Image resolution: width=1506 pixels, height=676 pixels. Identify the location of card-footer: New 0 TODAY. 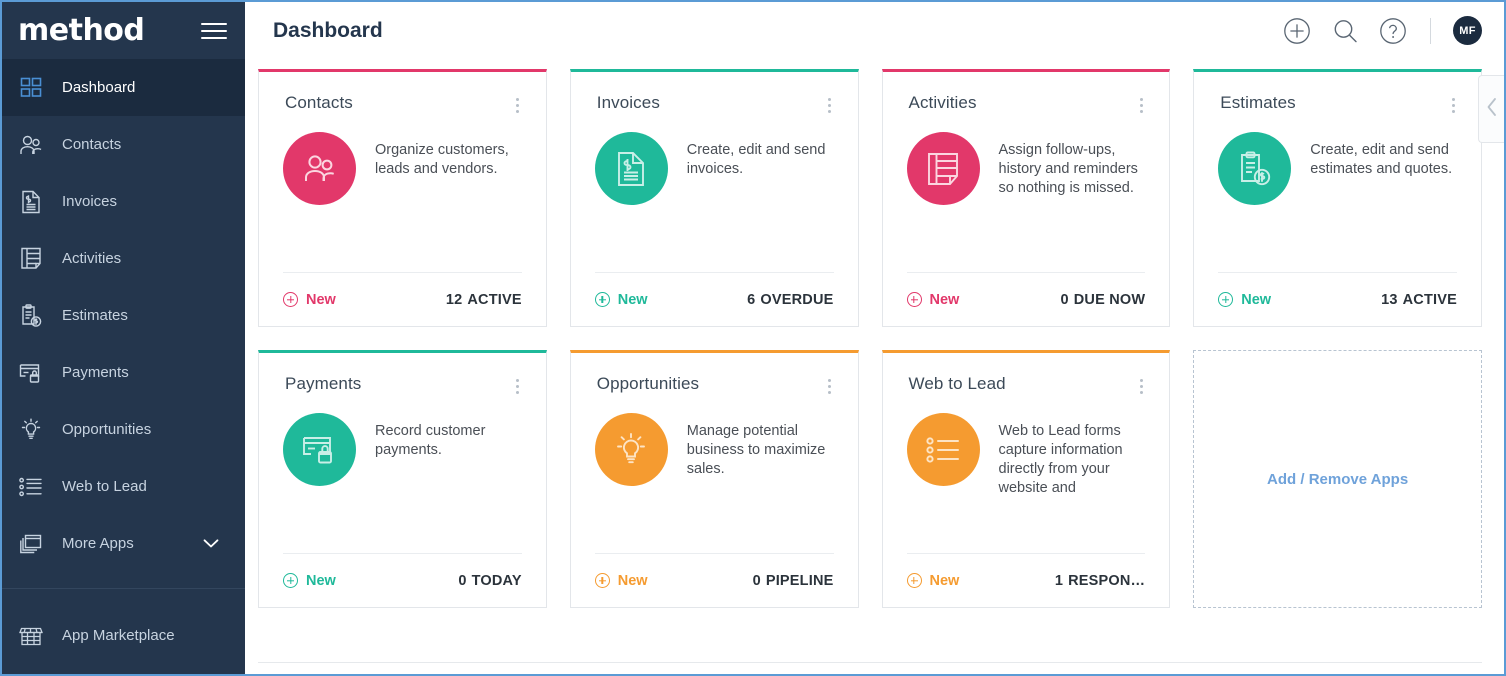
(402, 580).